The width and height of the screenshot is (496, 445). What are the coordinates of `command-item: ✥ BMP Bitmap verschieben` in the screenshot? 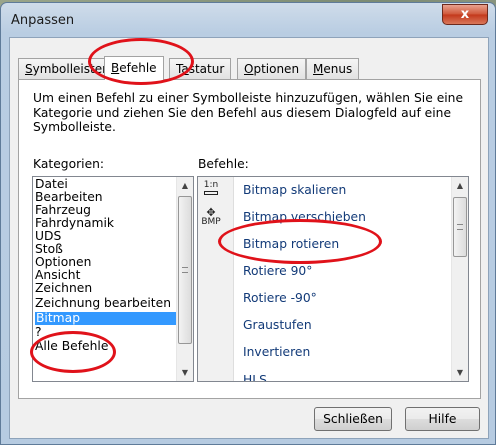 It's located at (323, 217).